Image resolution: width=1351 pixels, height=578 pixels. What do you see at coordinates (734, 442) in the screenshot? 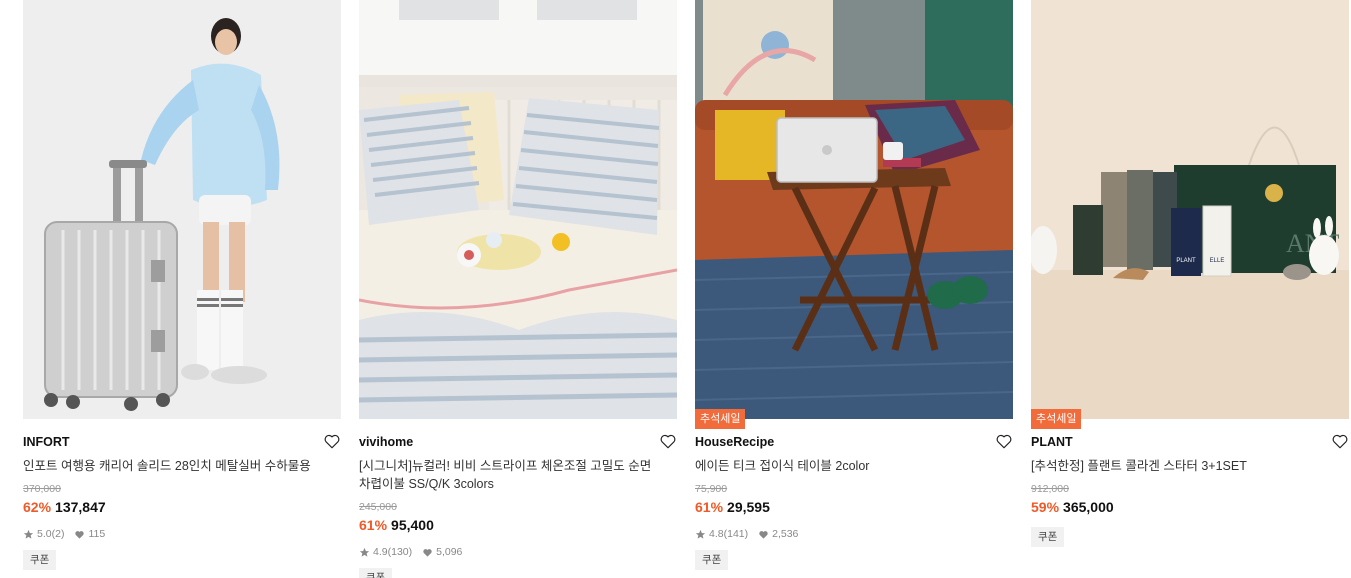
I see `brand-name: HouseRecipe` at bounding box center [734, 442].